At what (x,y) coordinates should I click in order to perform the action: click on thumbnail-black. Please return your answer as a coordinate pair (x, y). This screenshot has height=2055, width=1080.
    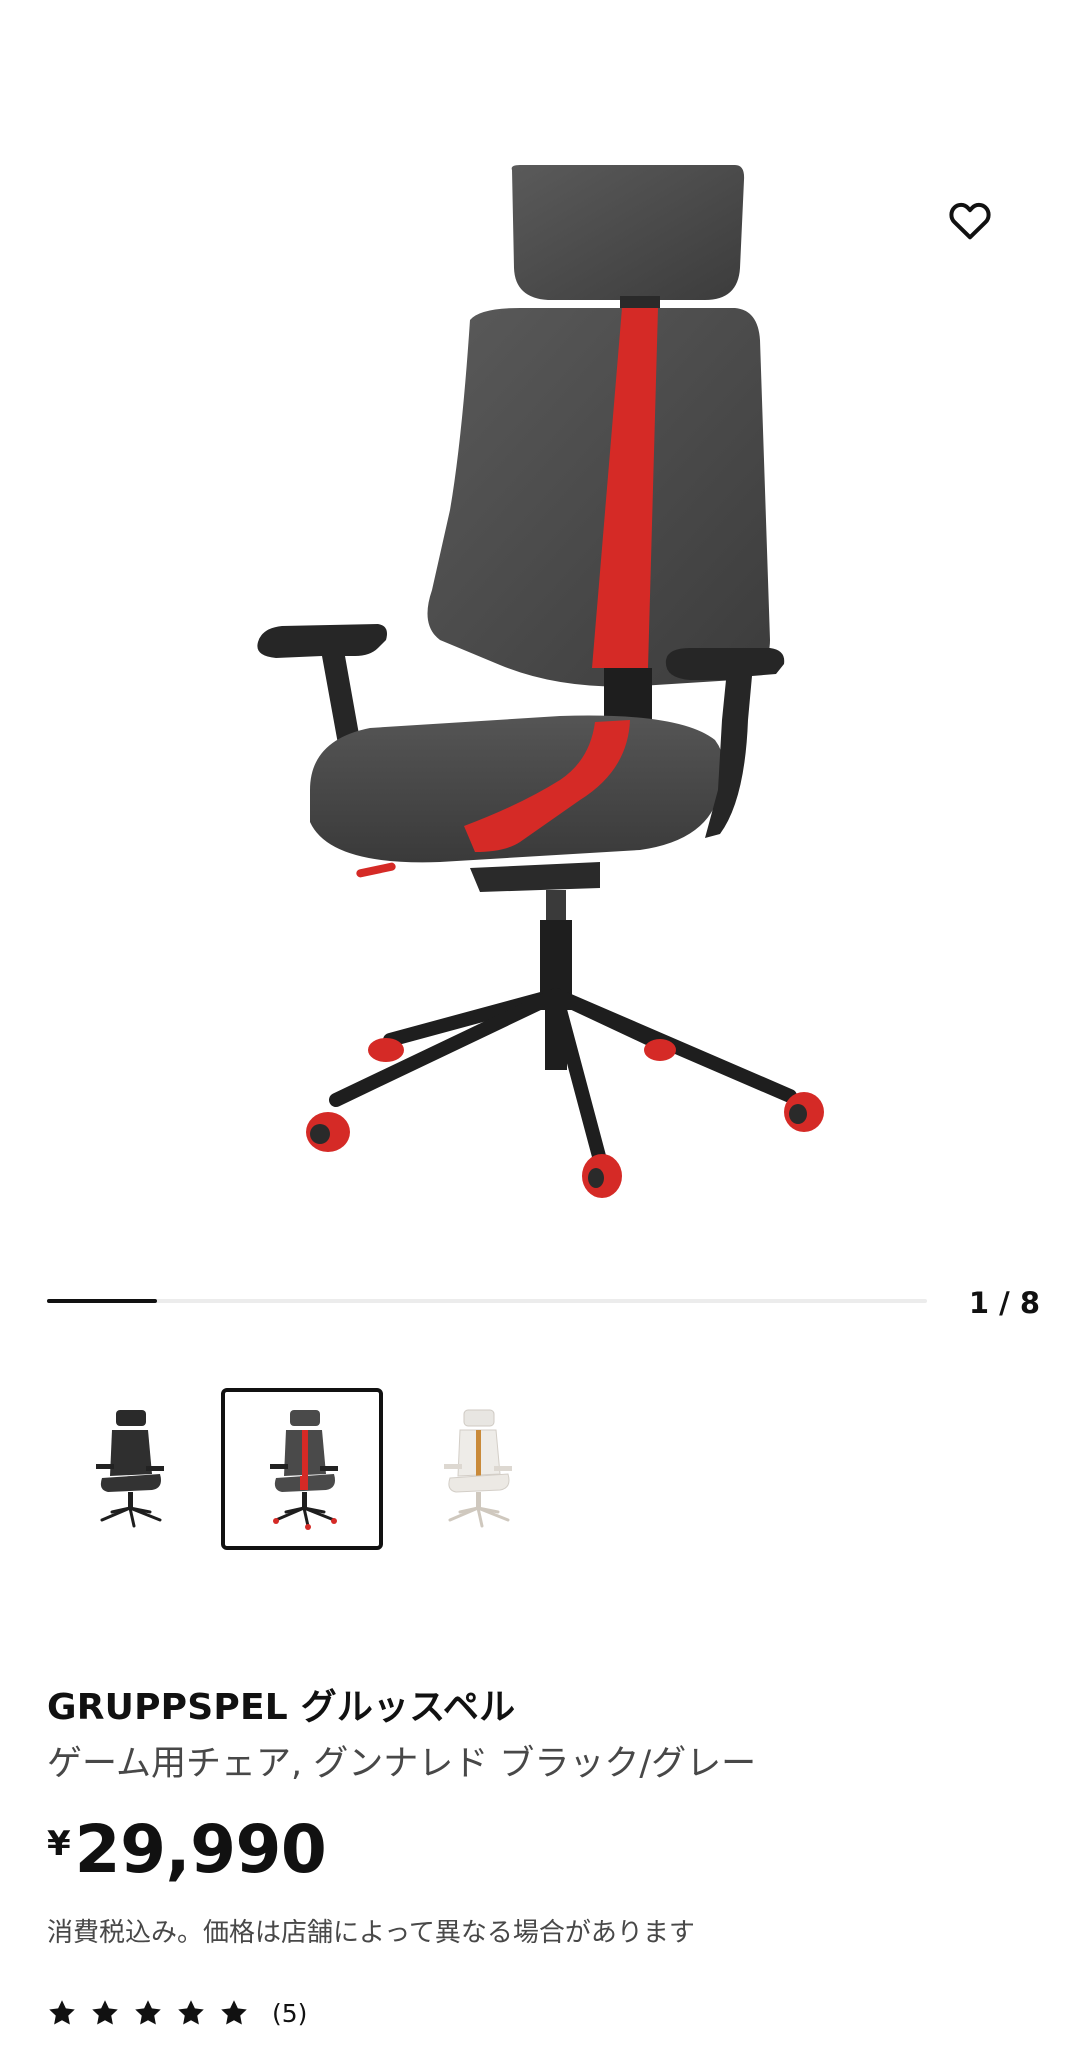
    Looking at the image, I should click on (128, 1469).